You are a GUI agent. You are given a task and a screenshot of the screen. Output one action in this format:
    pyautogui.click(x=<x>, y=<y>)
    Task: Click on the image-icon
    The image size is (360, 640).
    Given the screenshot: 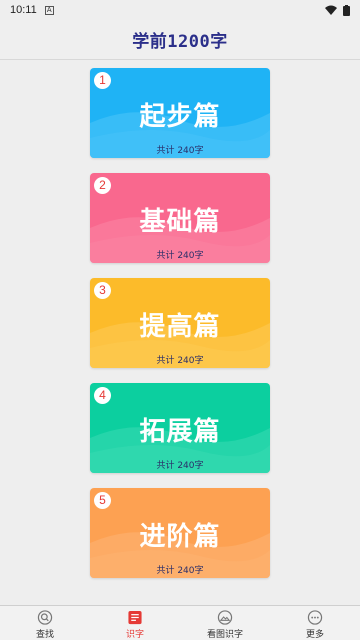 What is the action you would take?
    pyautogui.click(x=225, y=617)
    